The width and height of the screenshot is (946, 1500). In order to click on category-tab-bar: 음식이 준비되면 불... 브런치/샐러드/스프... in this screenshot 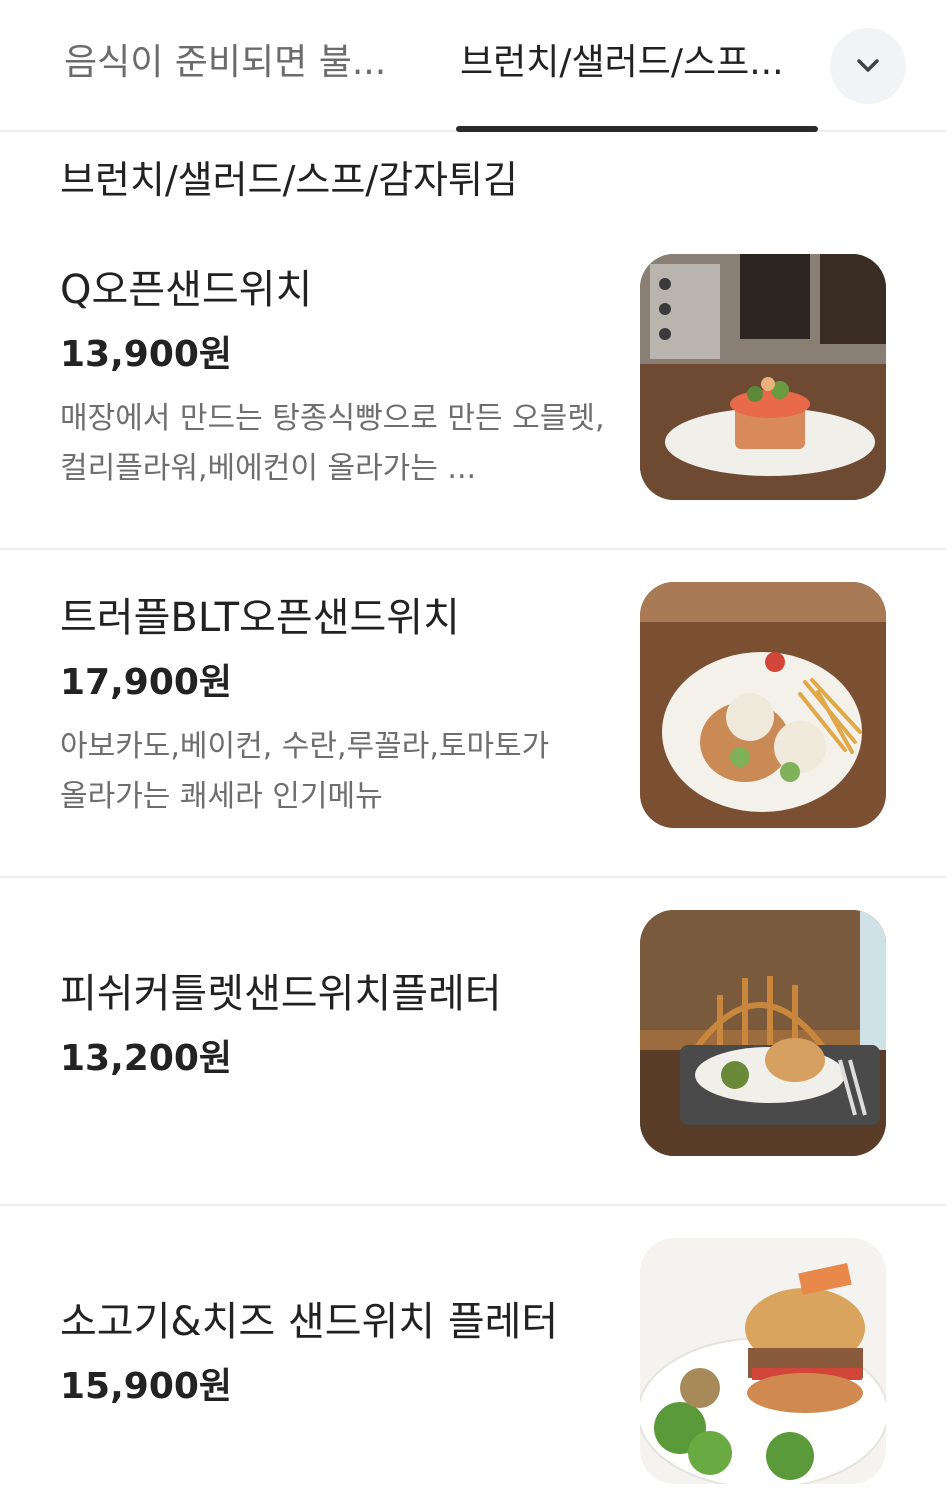, I will do `click(473, 66)`.